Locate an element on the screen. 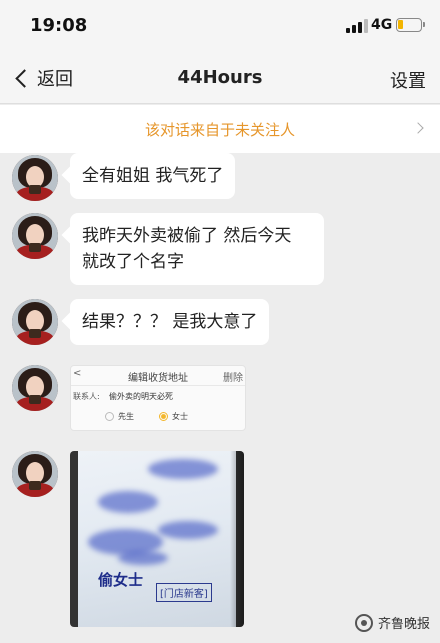 The width and height of the screenshot is (440, 643). delivery-bag-photo: 偷女士 [门店新客] is located at coordinates (157, 539).